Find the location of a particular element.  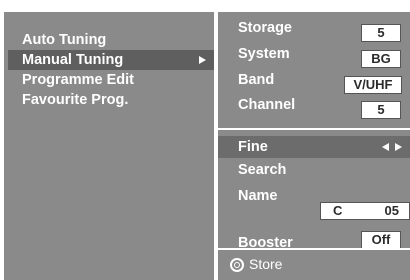

system-label: System is located at coordinates (264, 54).